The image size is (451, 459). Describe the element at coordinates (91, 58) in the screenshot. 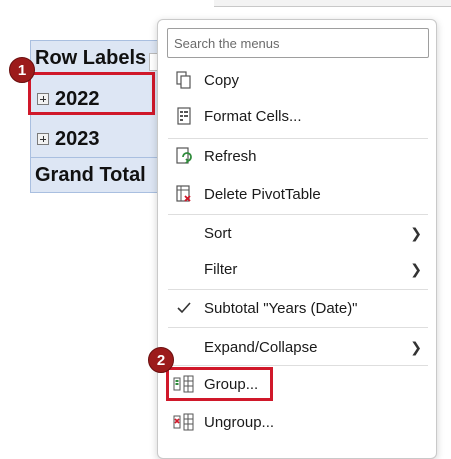

I see `row-labels-text: Row Labels` at that location.